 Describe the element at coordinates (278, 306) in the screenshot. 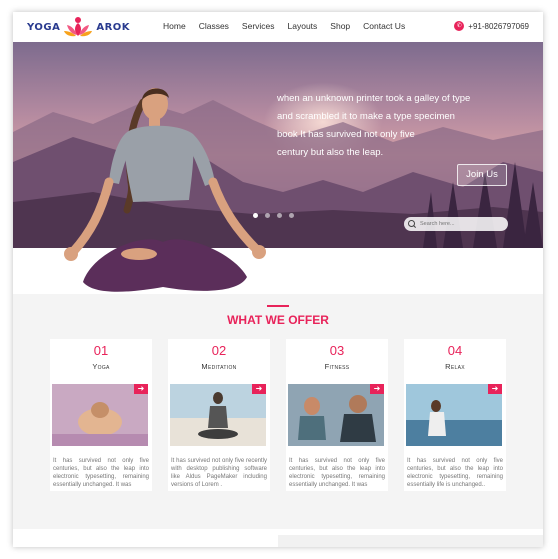

I see `heading-divider` at that location.